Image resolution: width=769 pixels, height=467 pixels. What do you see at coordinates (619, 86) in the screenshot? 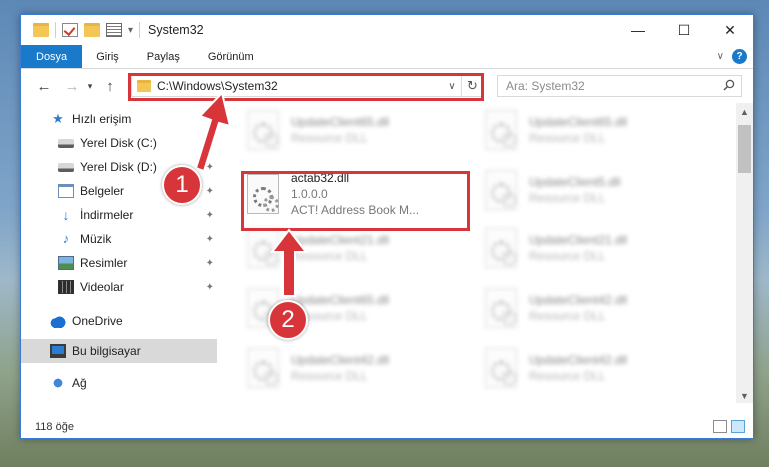
I see `search-input: Ara: System32` at bounding box center [619, 86].